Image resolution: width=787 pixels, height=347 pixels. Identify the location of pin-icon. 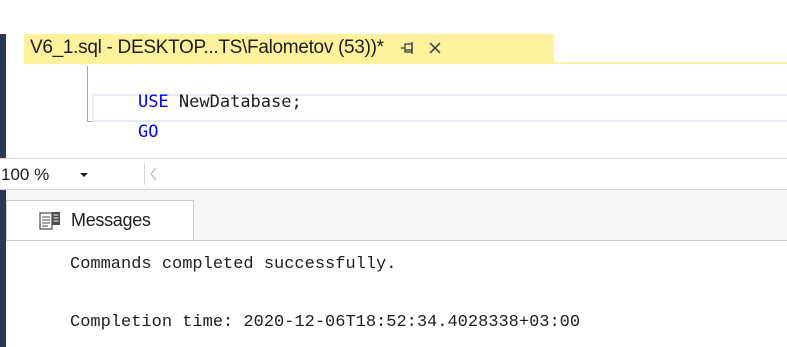
(408, 48).